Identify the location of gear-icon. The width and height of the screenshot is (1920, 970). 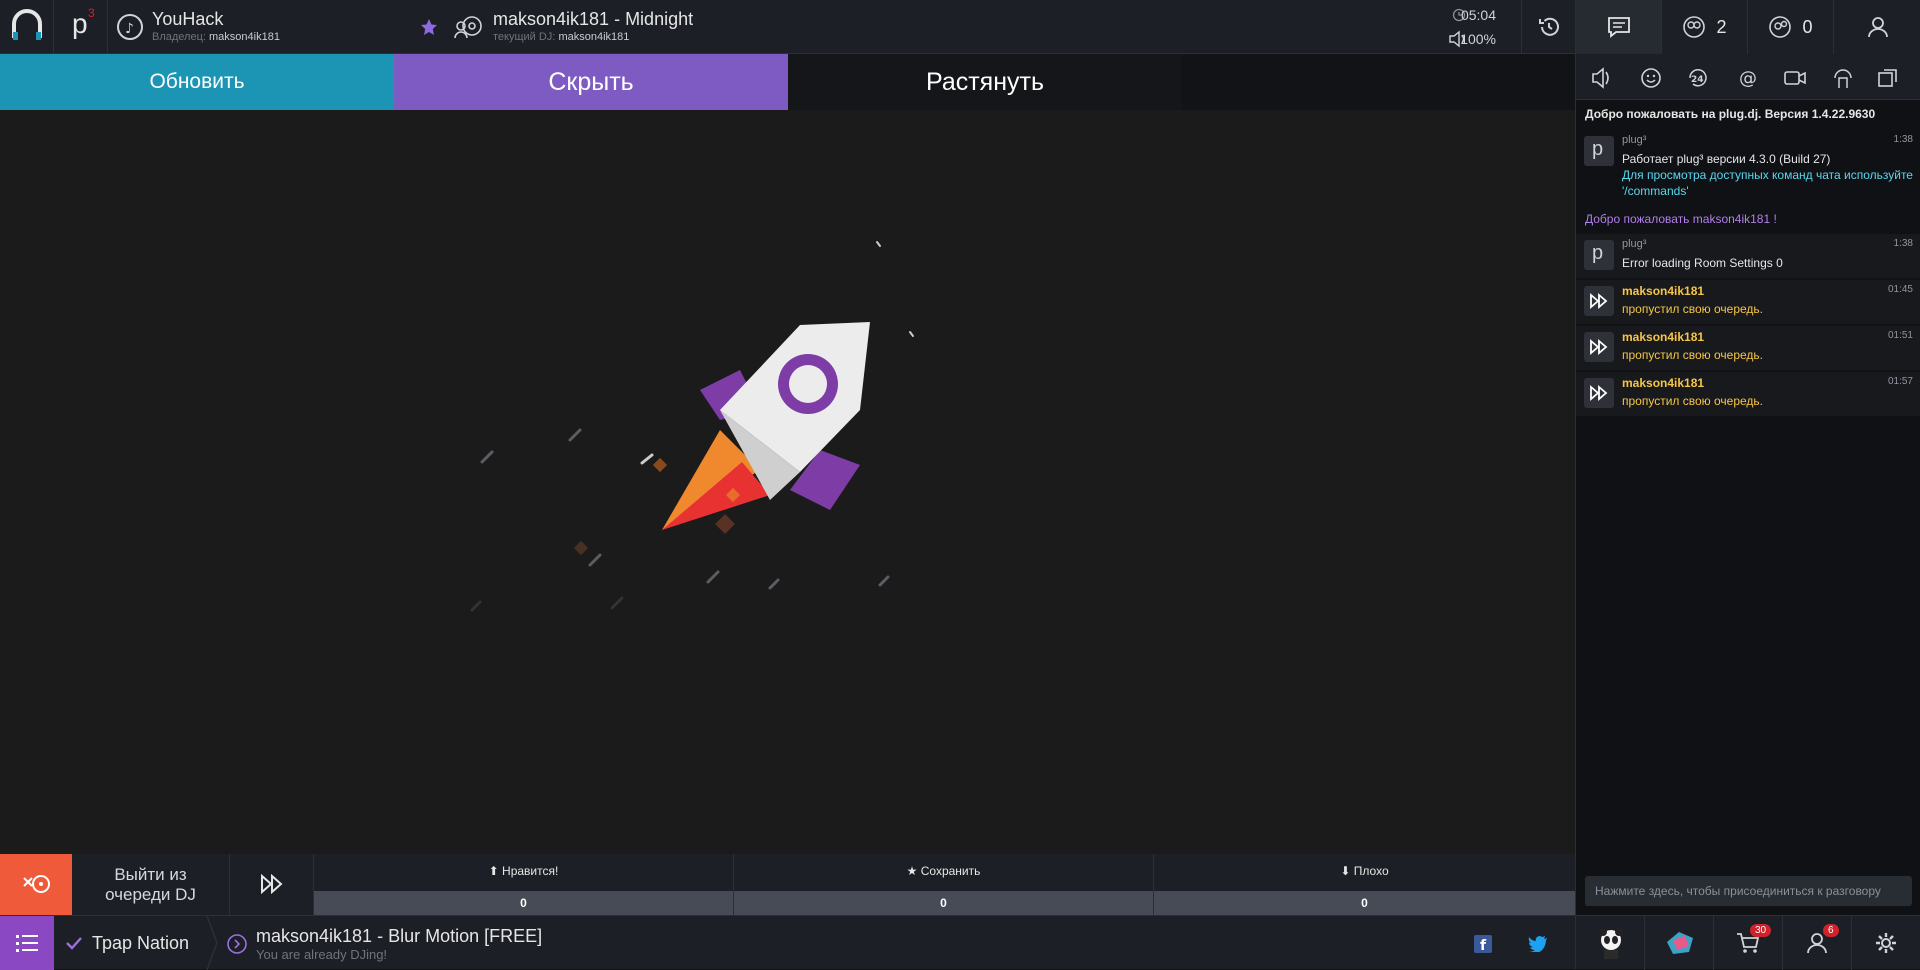
(1886, 943).